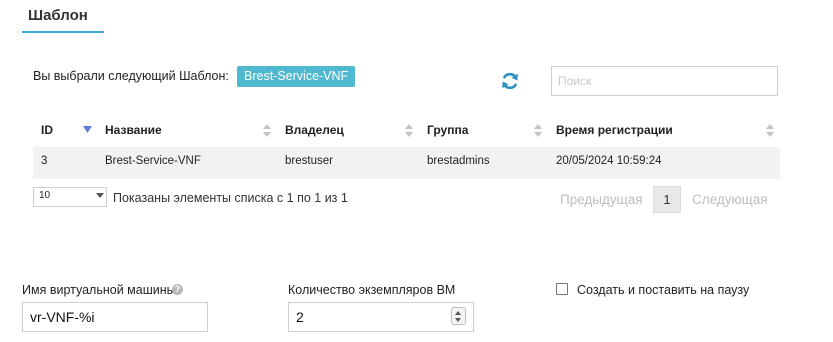 The image size is (833, 342). What do you see at coordinates (296, 76) in the screenshot?
I see `selected-template-badge: Brest-Service-VNF` at bounding box center [296, 76].